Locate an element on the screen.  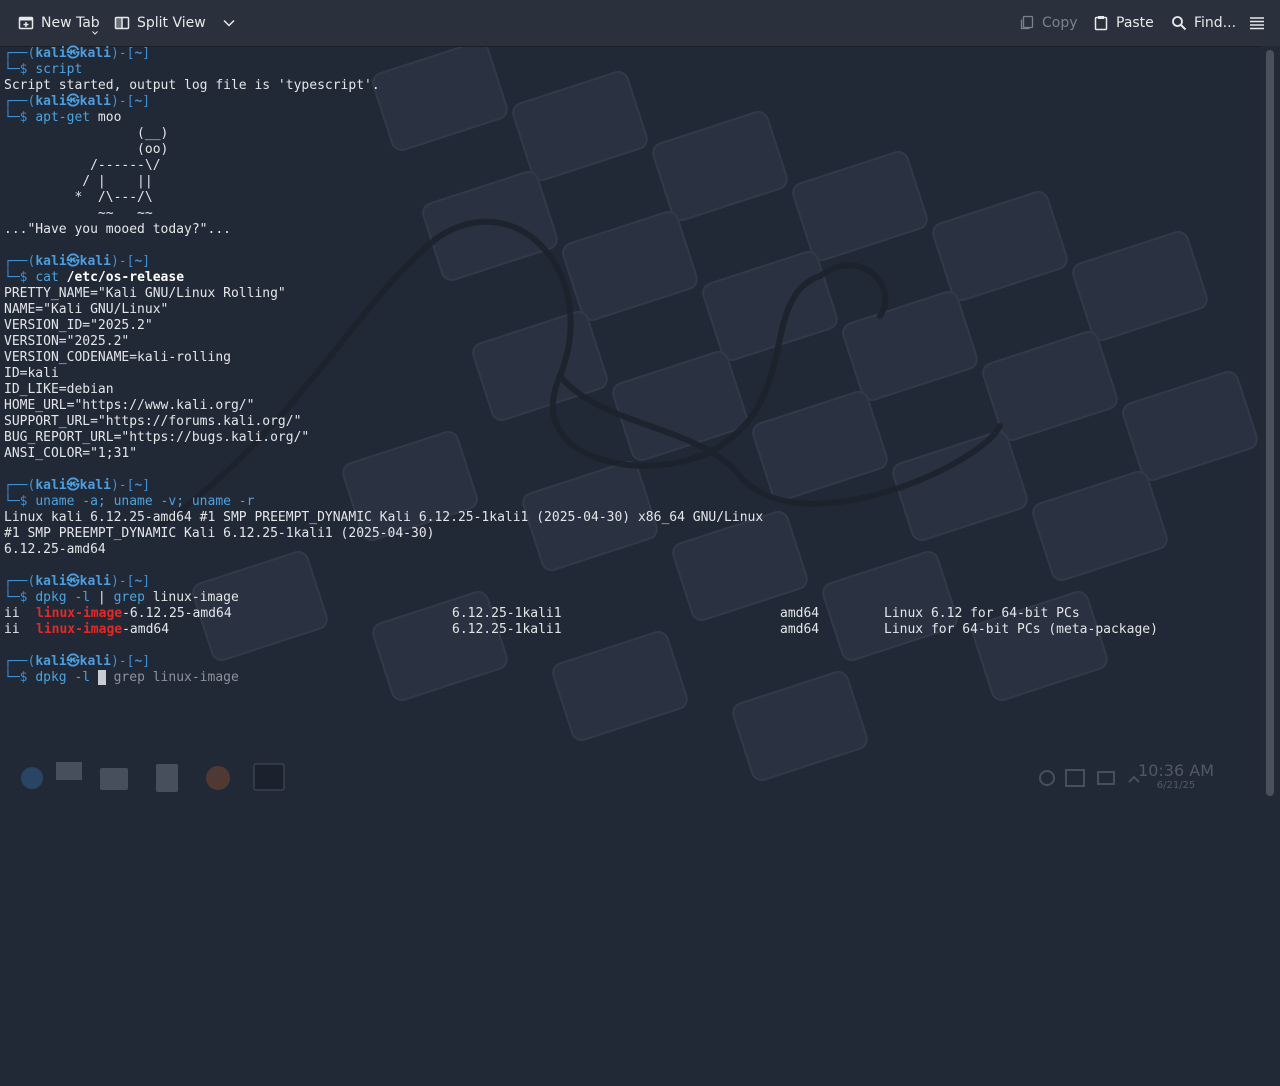
workspace-icon is located at coordinates (69, 771).